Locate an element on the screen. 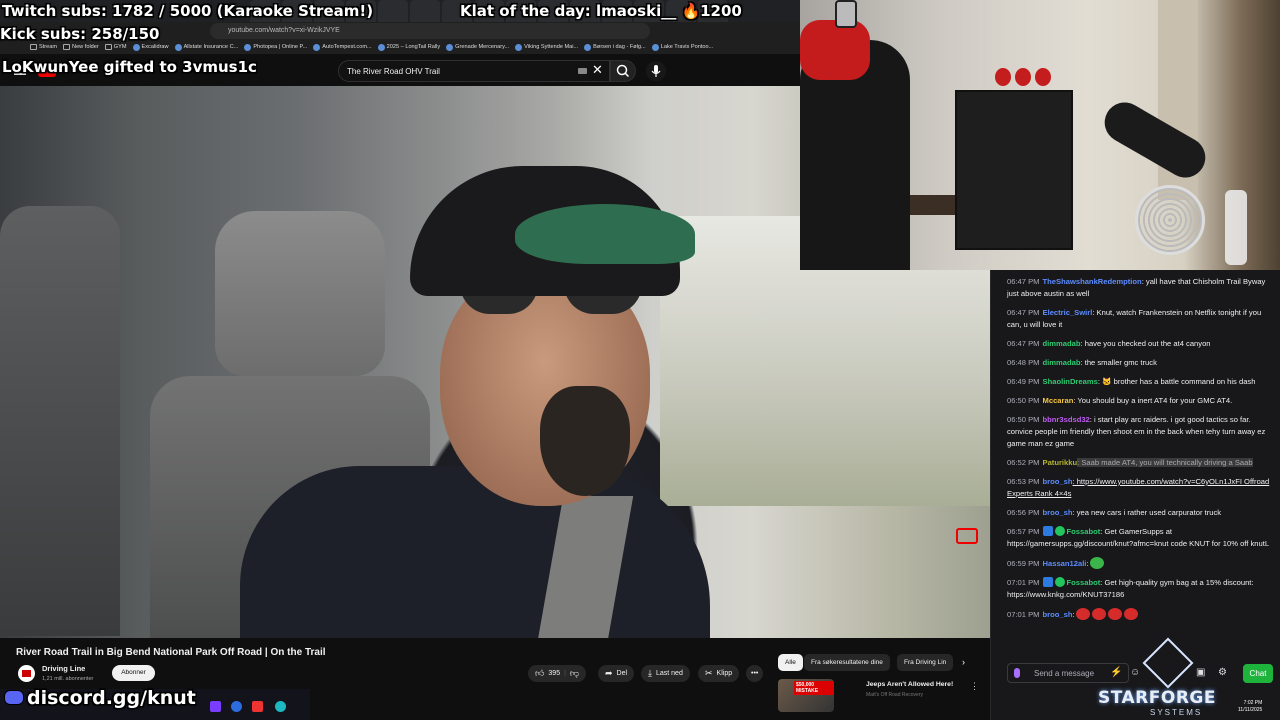  discord-overlay: discord.gg/knut is located at coordinates (100, 698).